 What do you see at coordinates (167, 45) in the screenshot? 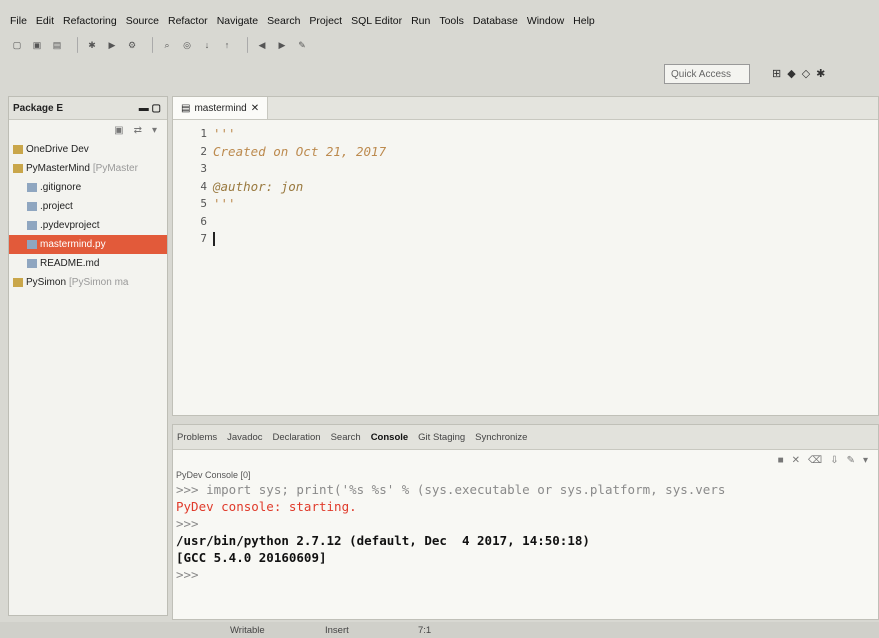
I see `search-icon: ⌕` at bounding box center [167, 45].